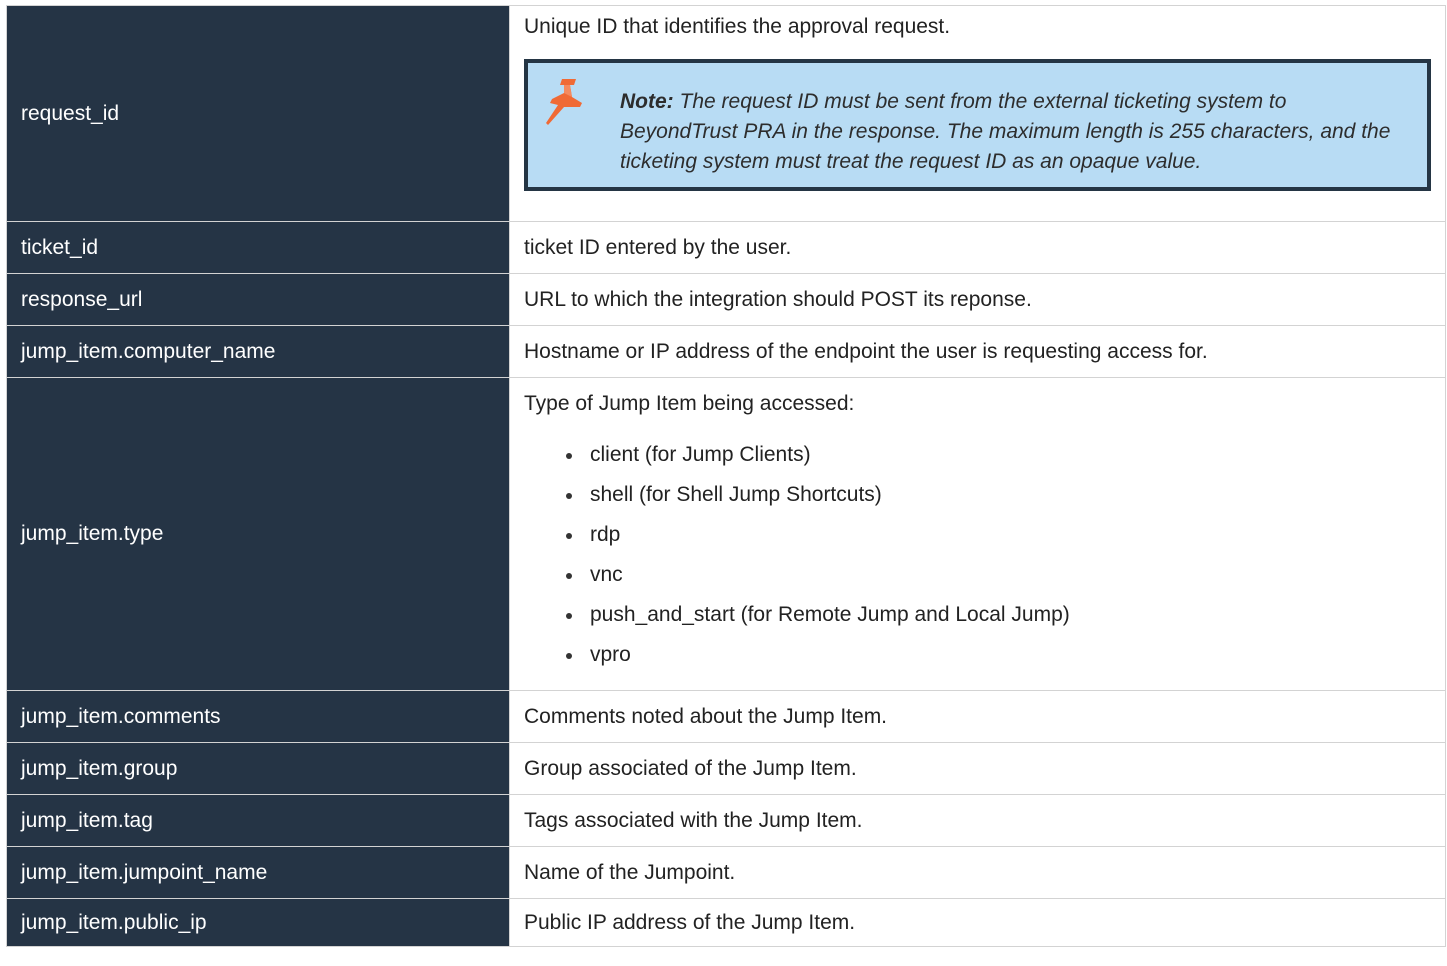  What do you see at coordinates (258, 351) in the screenshot?
I see `param-name: jump_item.computer_name` at bounding box center [258, 351].